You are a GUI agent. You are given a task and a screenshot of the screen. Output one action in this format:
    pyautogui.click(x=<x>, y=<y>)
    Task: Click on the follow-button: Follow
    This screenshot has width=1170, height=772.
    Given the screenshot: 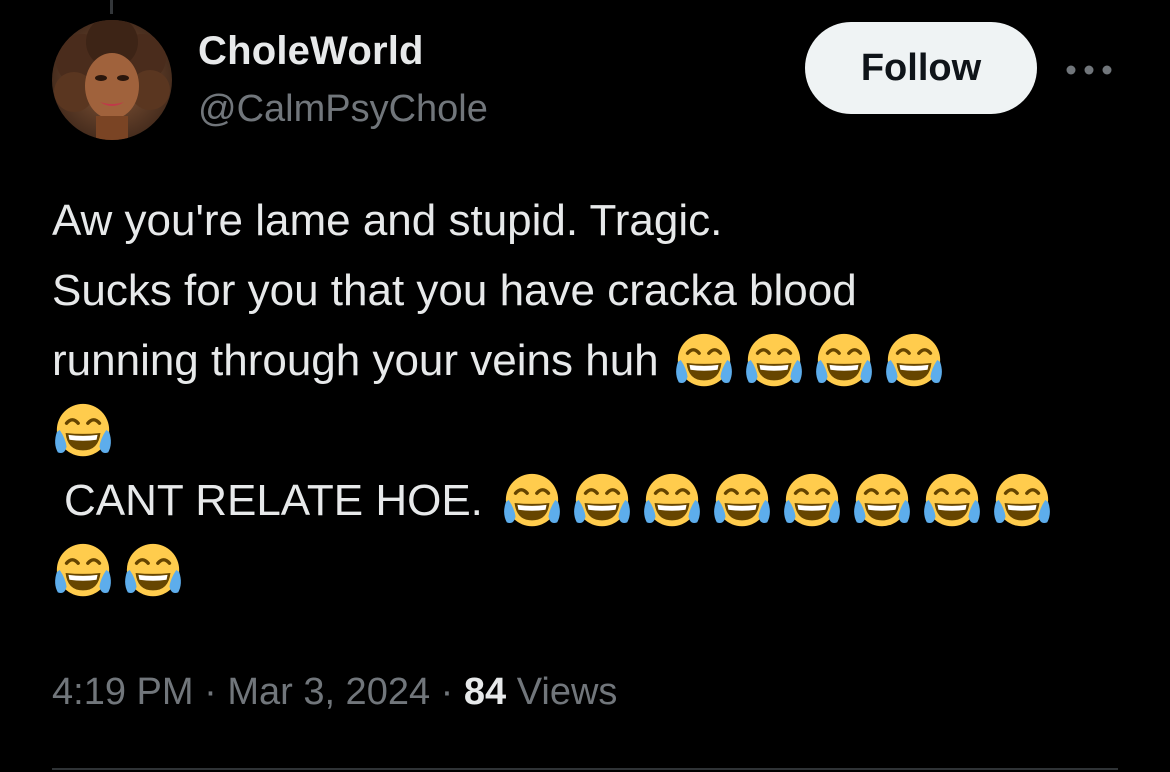 What is the action you would take?
    pyautogui.click(x=921, y=68)
    